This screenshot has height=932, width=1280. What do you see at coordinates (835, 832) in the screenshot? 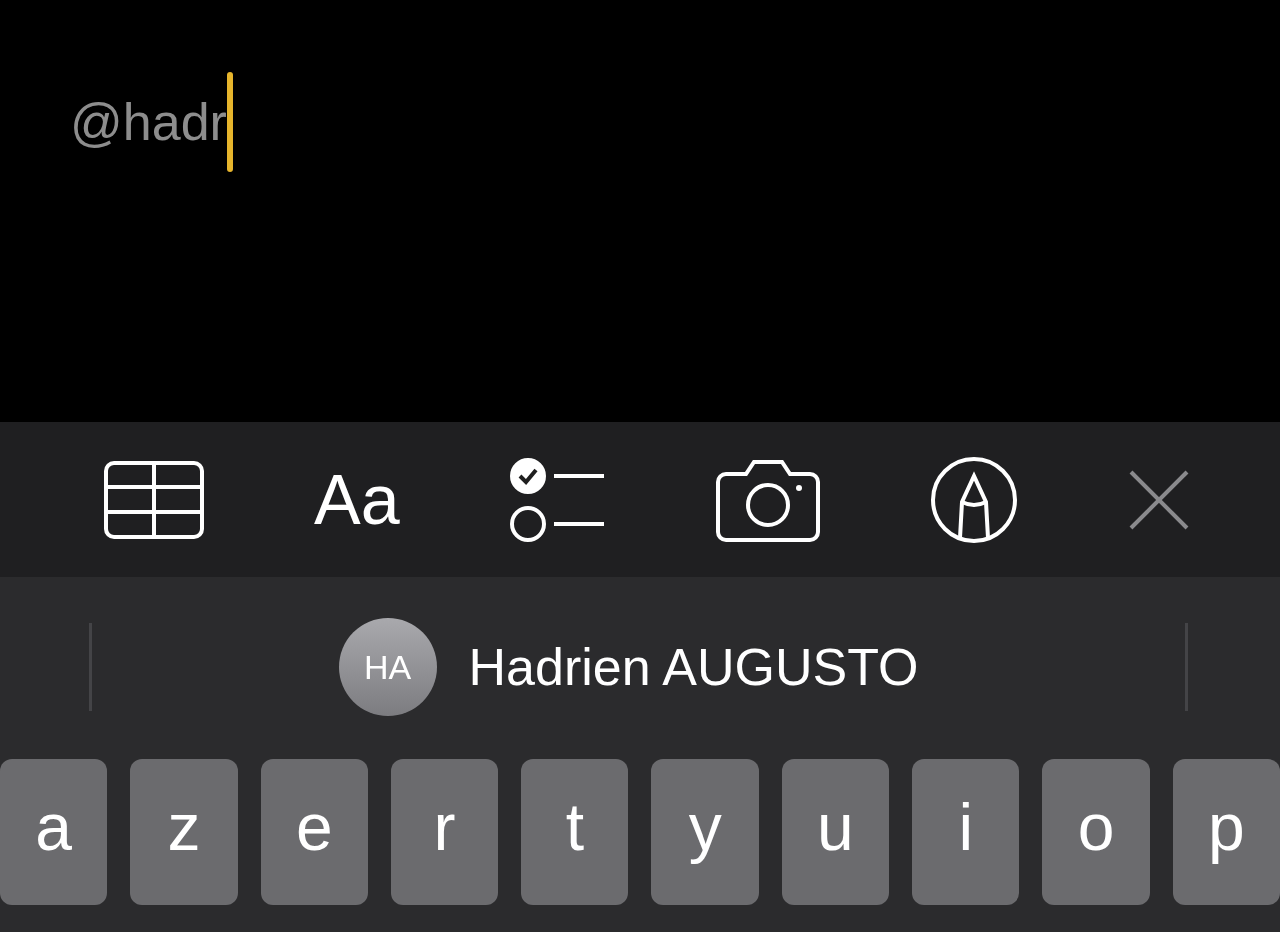
I see `keyboard-key: u` at bounding box center [835, 832].